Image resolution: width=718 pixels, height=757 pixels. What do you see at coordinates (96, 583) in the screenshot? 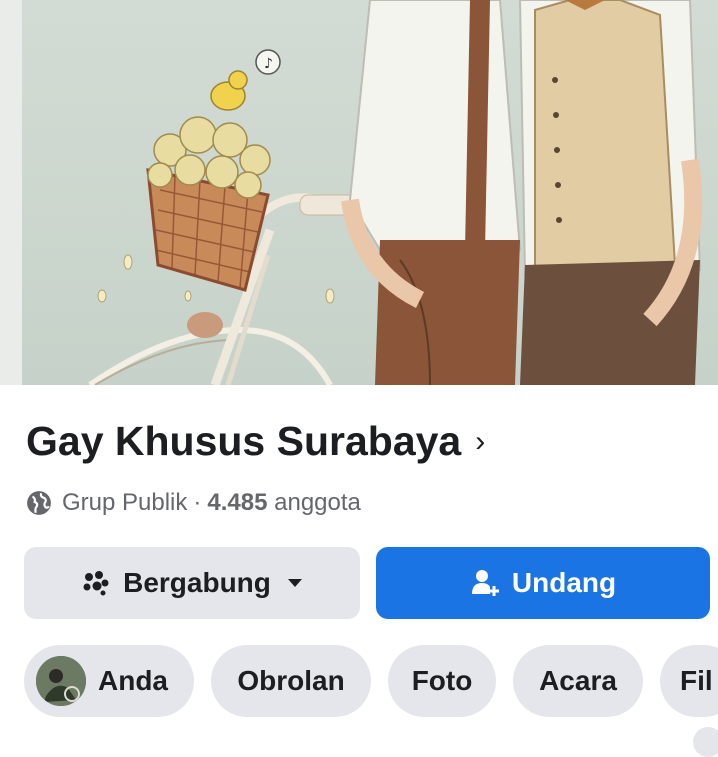
I see `group-icon` at bounding box center [96, 583].